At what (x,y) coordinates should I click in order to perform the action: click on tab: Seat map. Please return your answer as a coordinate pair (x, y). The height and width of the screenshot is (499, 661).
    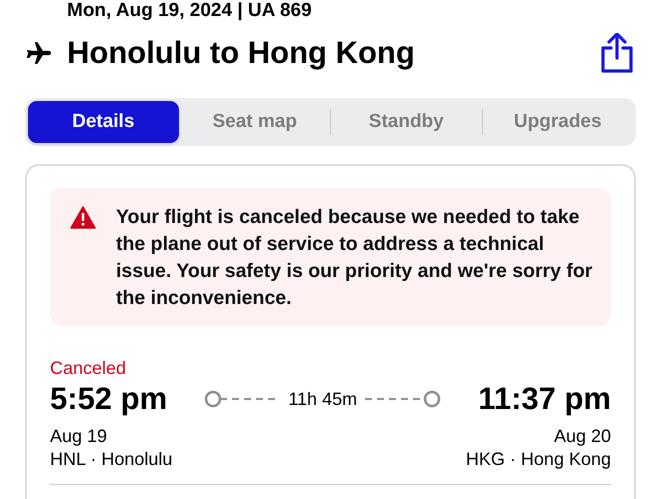
    Looking at the image, I should click on (255, 122).